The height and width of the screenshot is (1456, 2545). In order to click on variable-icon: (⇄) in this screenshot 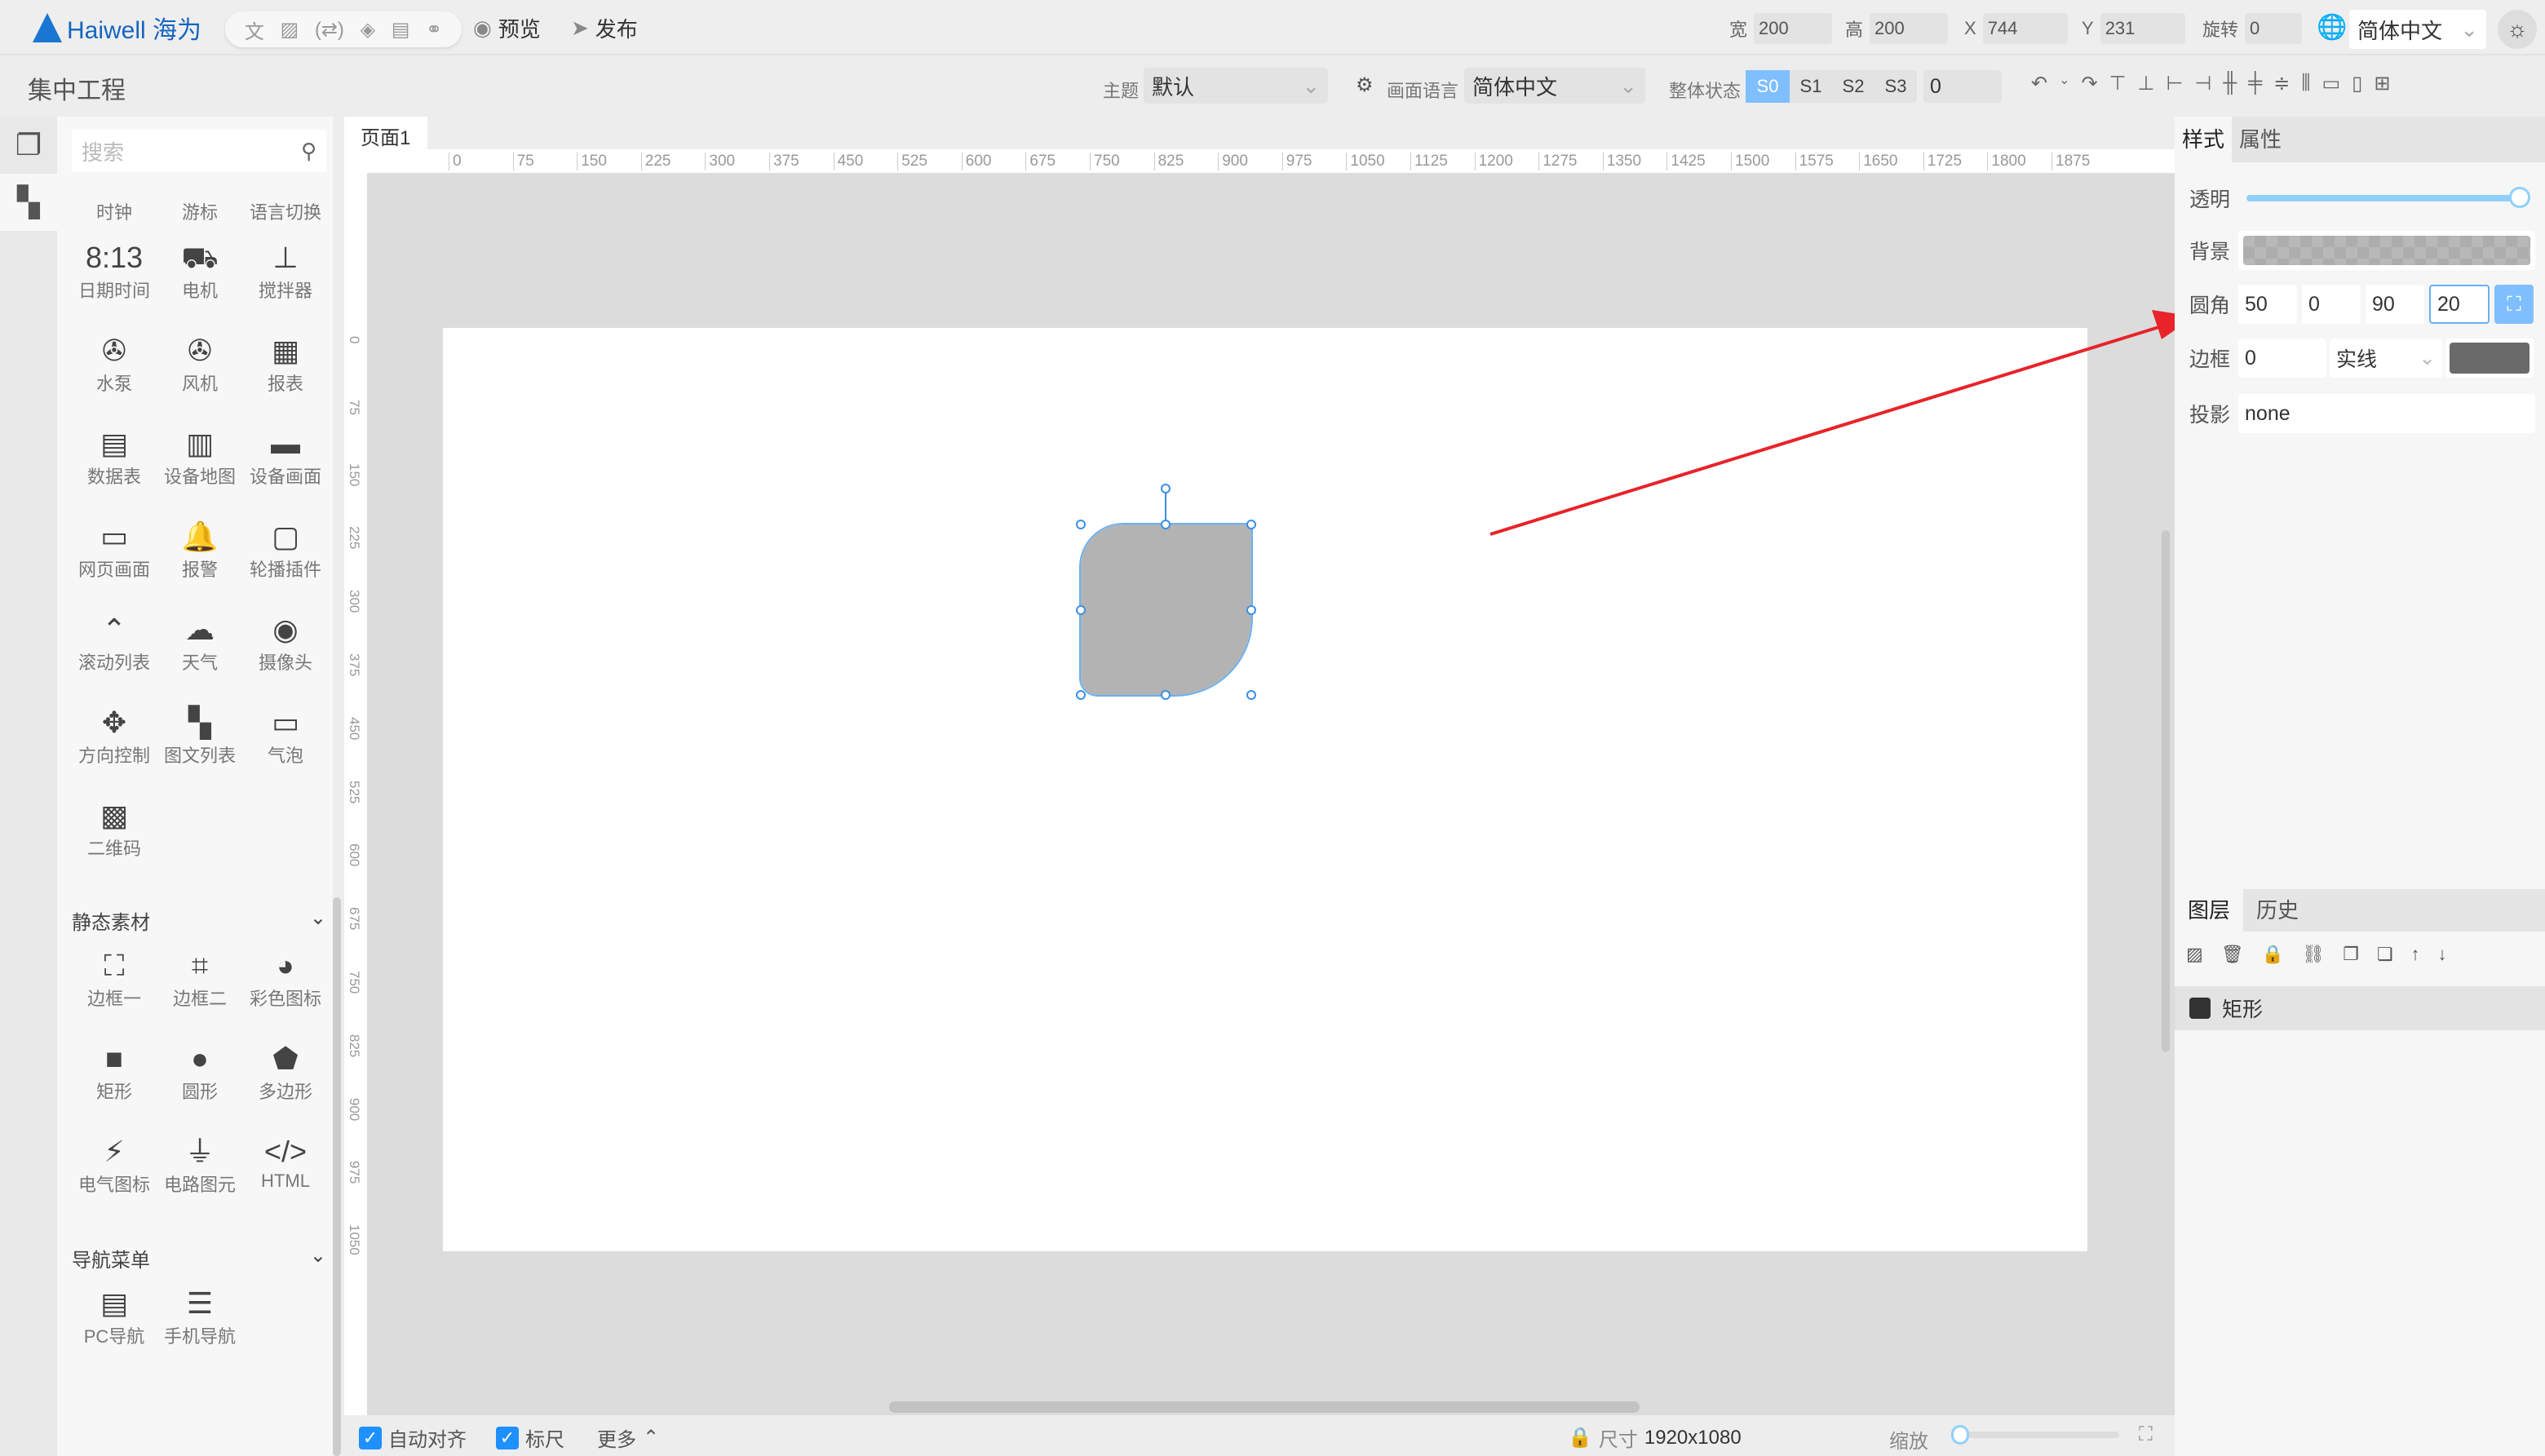, I will do `click(329, 30)`.